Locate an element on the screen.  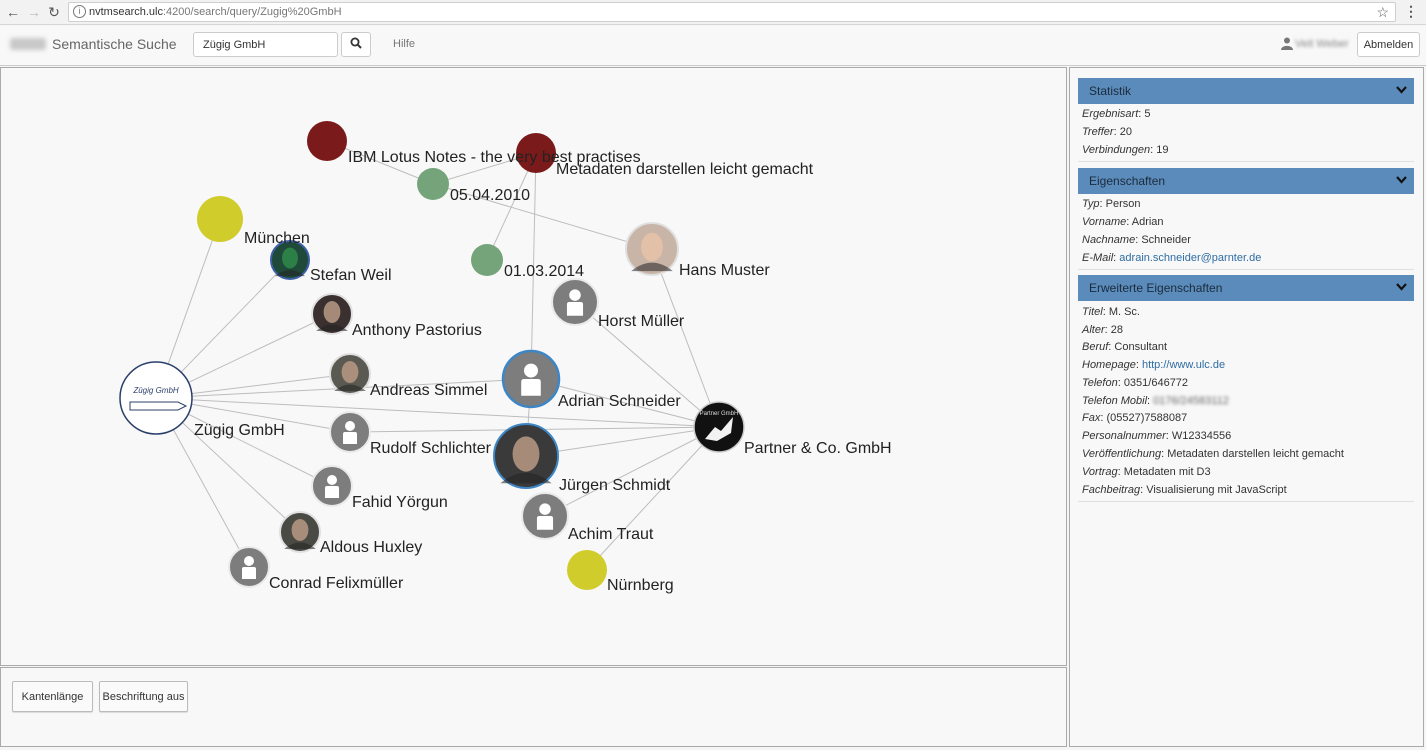
edge-length-button: Kantenlänge is located at coordinates (52, 696).